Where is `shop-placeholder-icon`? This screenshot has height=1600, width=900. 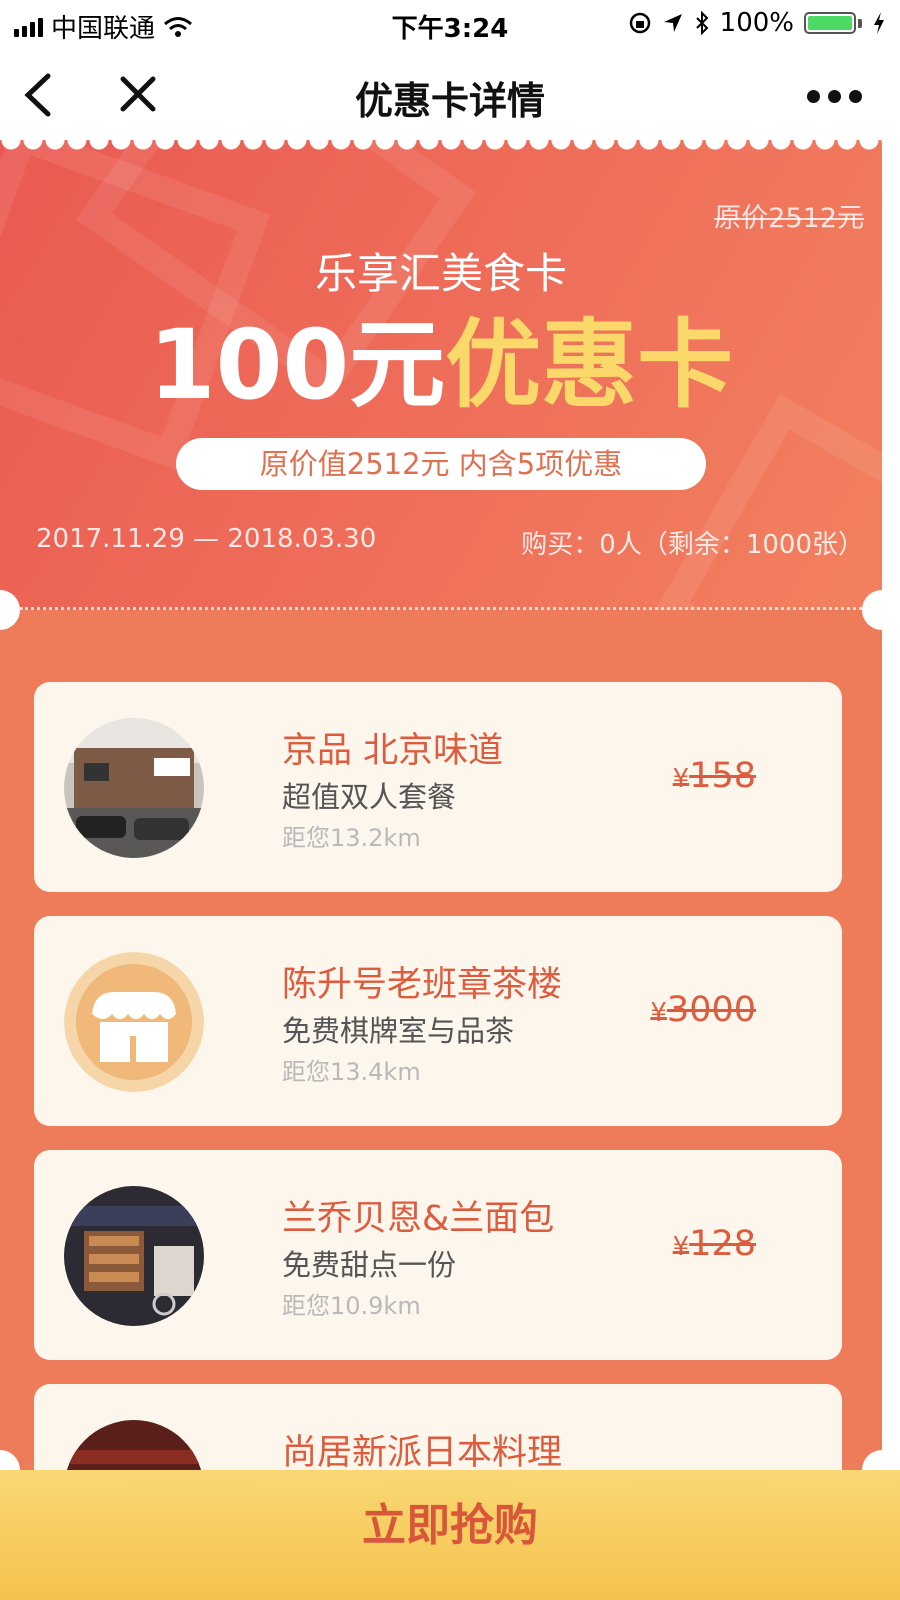
shop-placeholder-icon is located at coordinates (134, 1022).